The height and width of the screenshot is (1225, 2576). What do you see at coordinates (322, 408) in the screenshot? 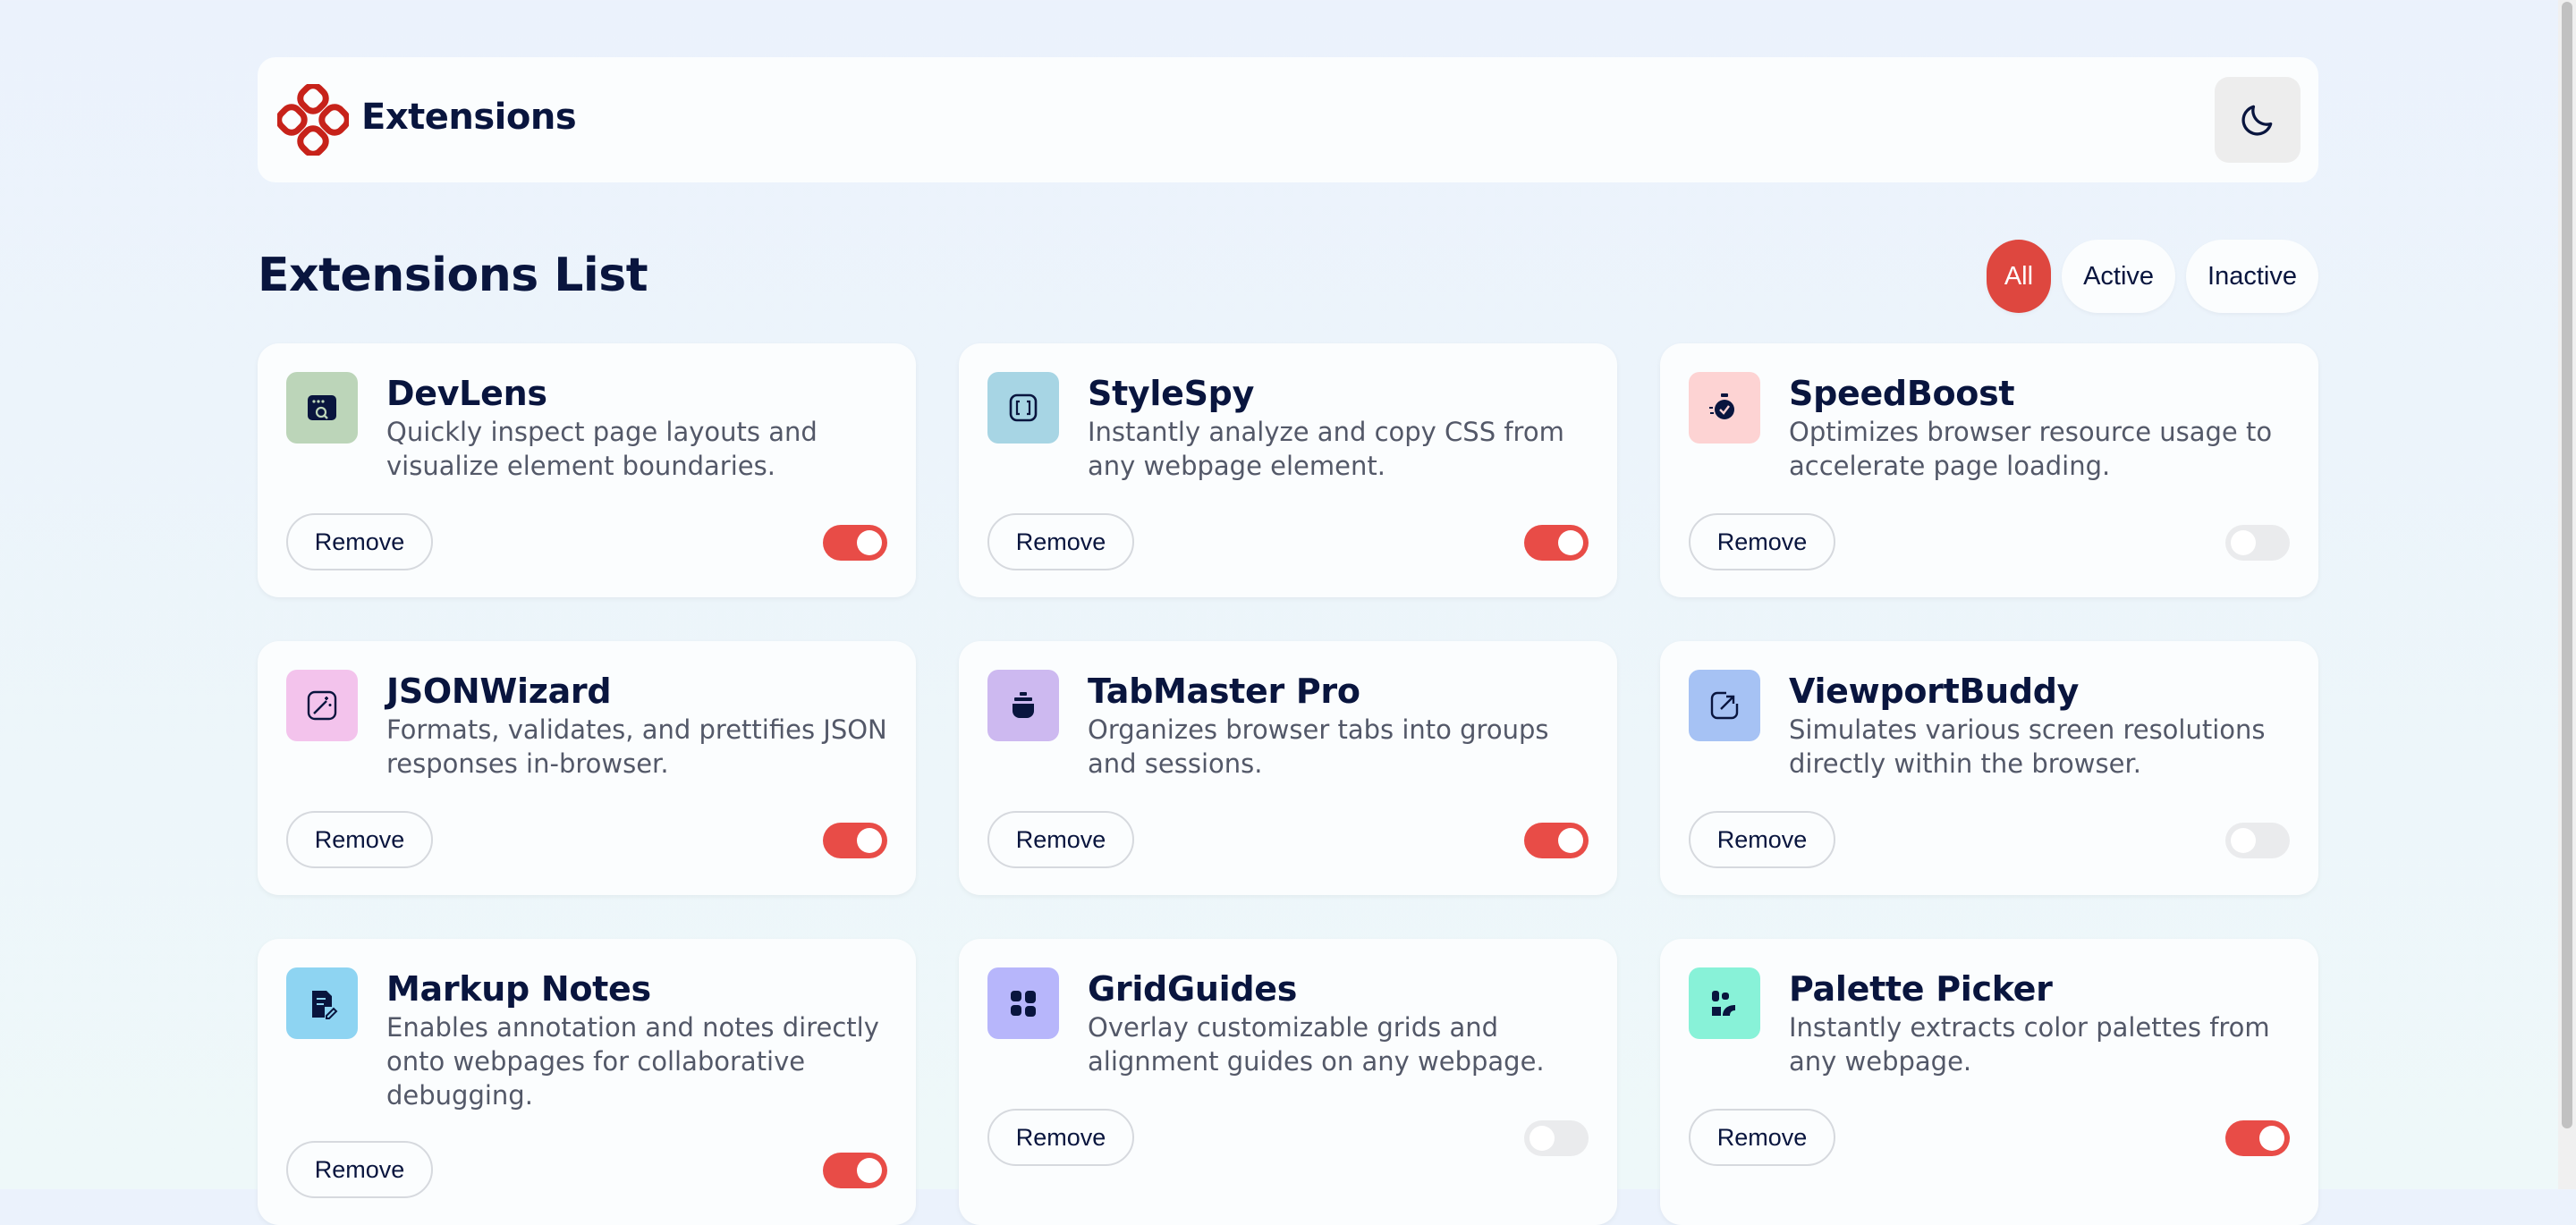
I see `devlens-icon` at bounding box center [322, 408].